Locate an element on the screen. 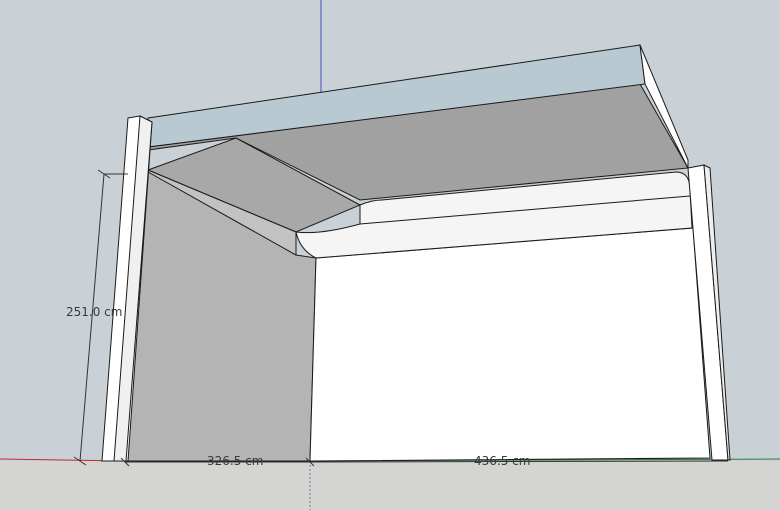  height-dimension-label: 251.0 cm is located at coordinates (94, 312).